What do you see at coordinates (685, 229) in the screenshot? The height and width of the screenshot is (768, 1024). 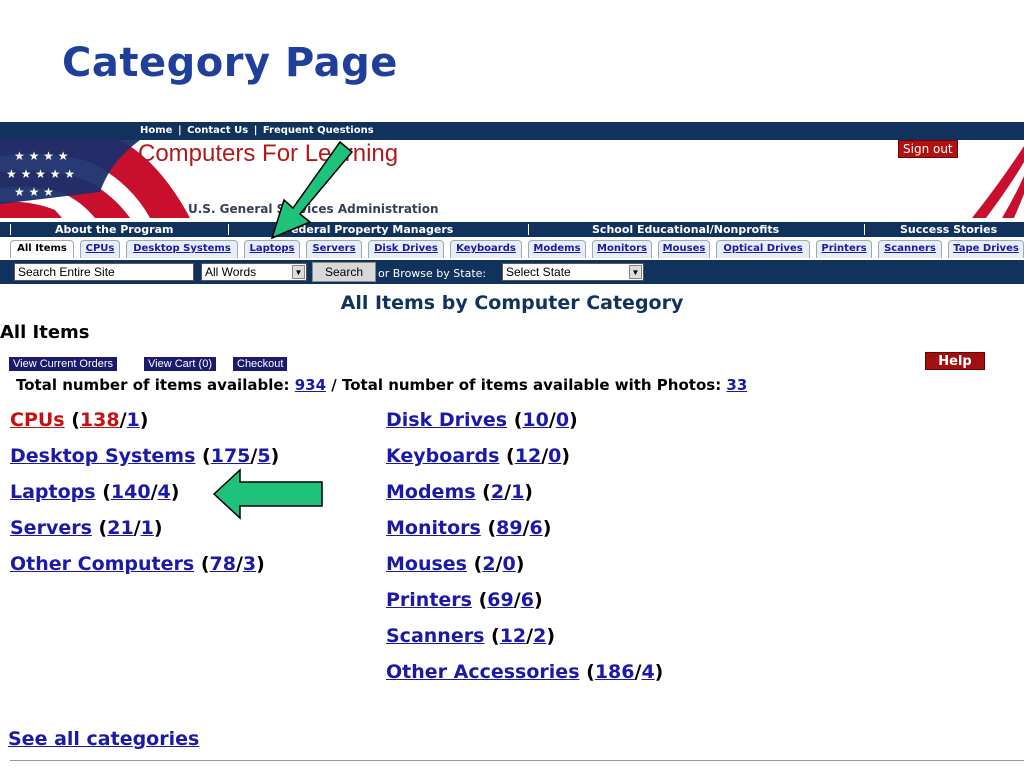 I see `section-school: School Educational/Nonprofits` at bounding box center [685, 229].